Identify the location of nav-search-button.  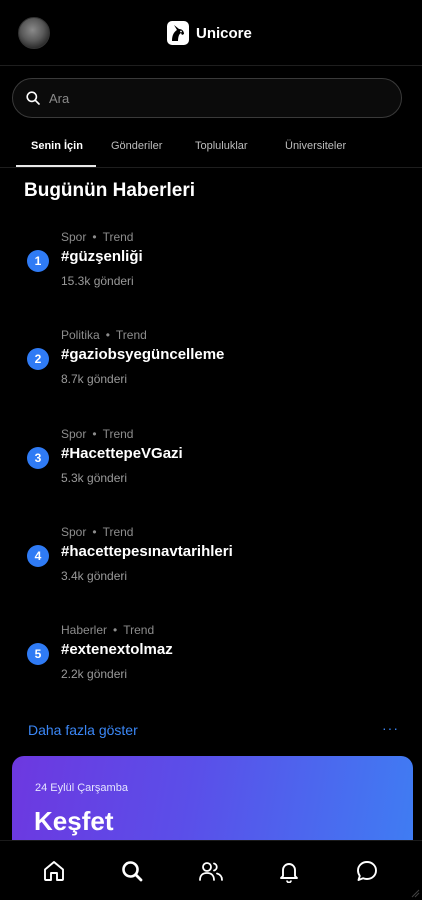
(132, 871).